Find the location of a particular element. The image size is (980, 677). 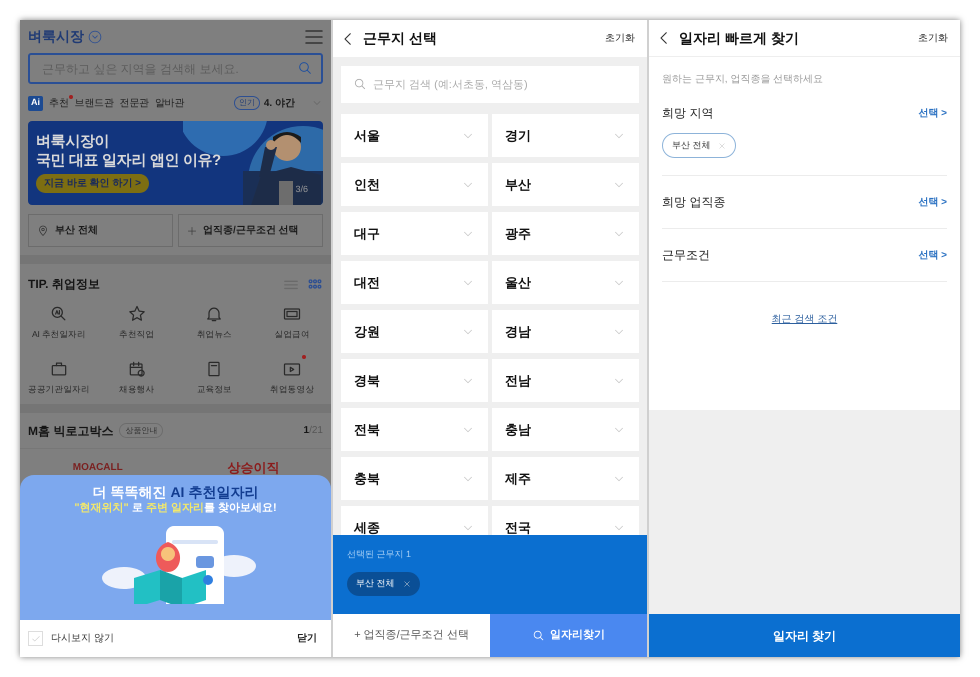

nav-tab: 전문관 is located at coordinates (134, 103).